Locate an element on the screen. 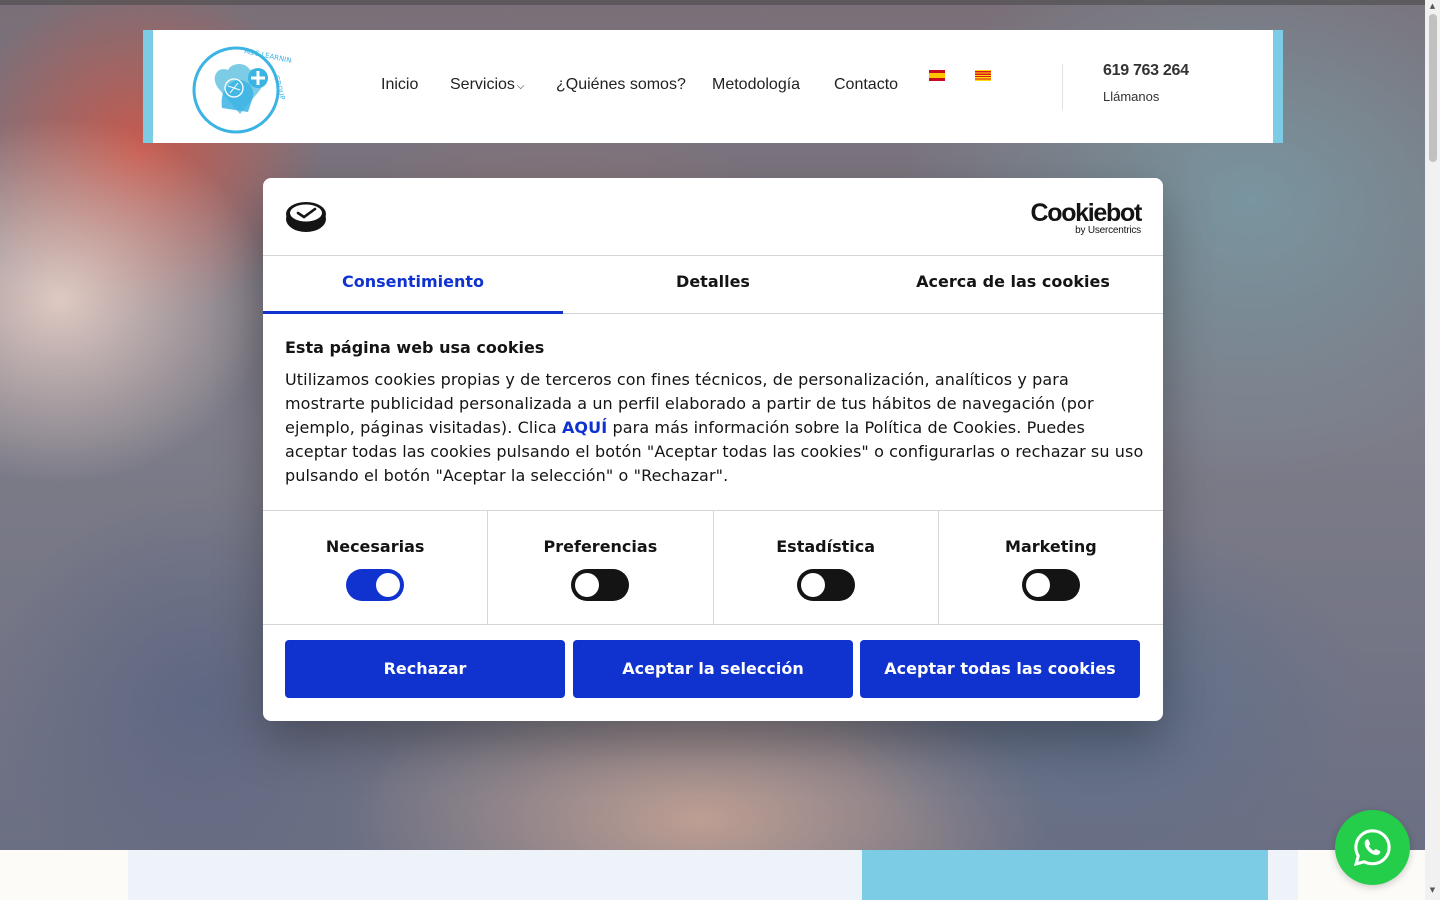 This screenshot has width=1440, height=900. content-panel-edge is located at coordinates (1283, 875).